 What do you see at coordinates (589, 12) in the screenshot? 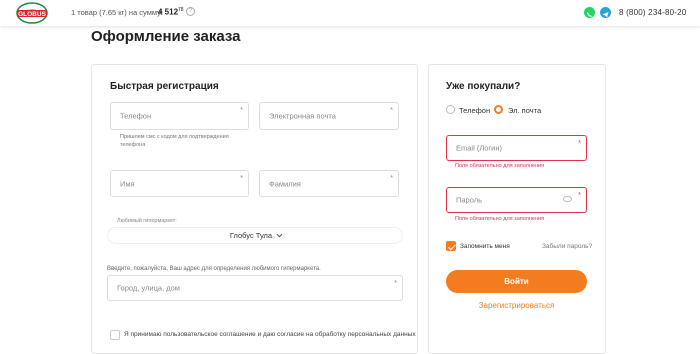
I see `whatsapp-icon` at bounding box center [589, 12].